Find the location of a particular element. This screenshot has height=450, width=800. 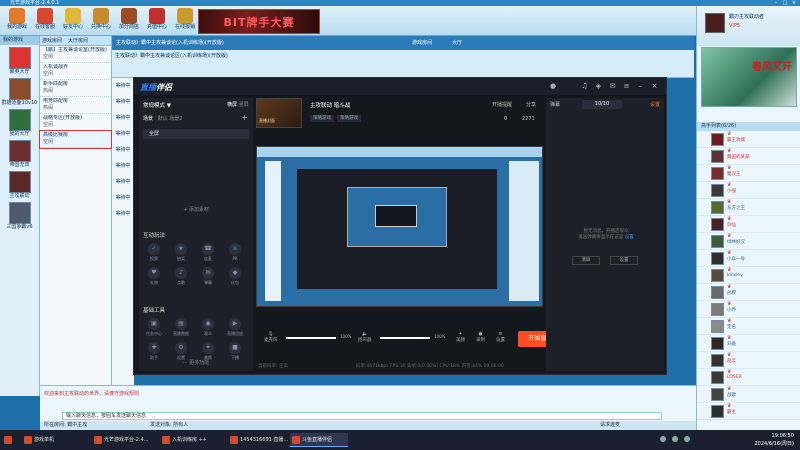

game-item: 我的大厅 is located at coordinates (20, 123).